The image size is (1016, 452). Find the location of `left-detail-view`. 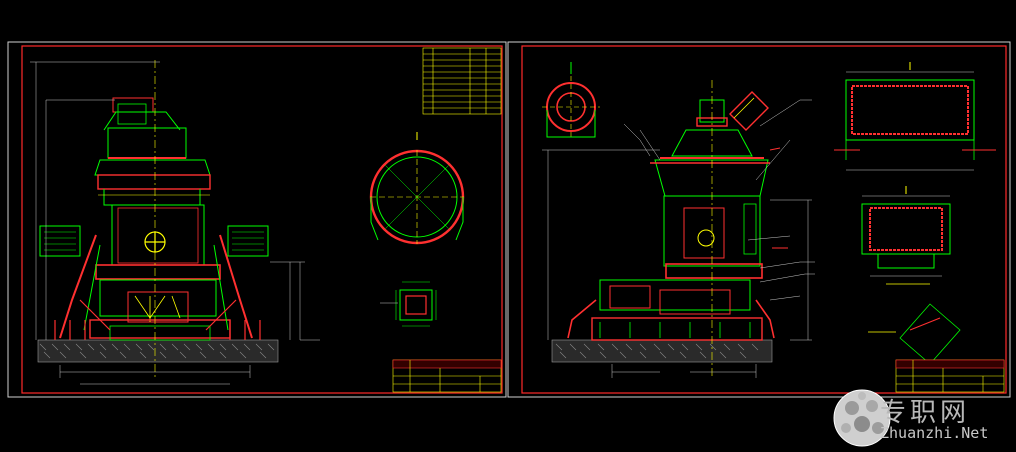

left-detail-view is located at coordinates (408, 304).